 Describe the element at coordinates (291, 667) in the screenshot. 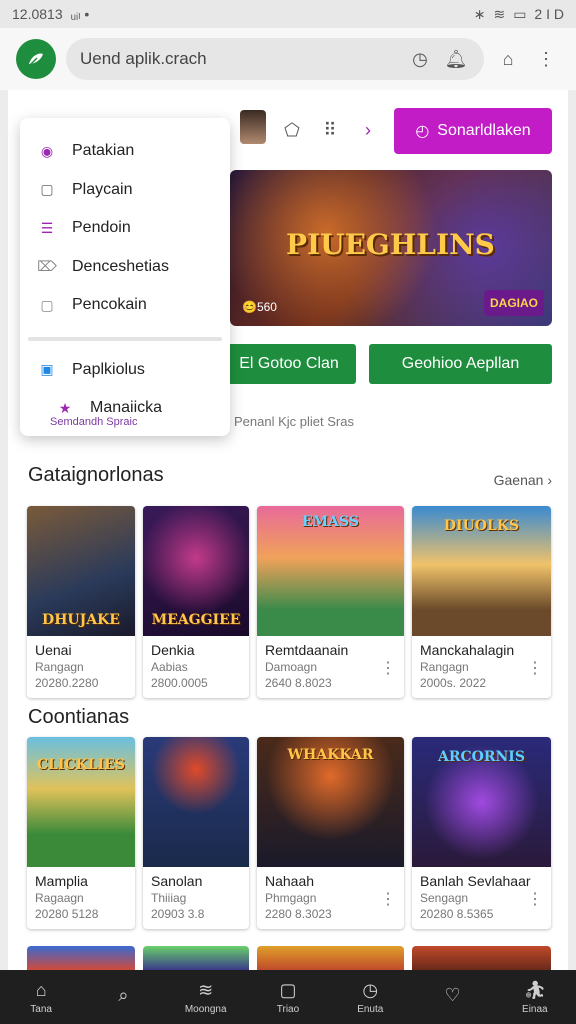

I see `card-sub: Damoagn` at that location.